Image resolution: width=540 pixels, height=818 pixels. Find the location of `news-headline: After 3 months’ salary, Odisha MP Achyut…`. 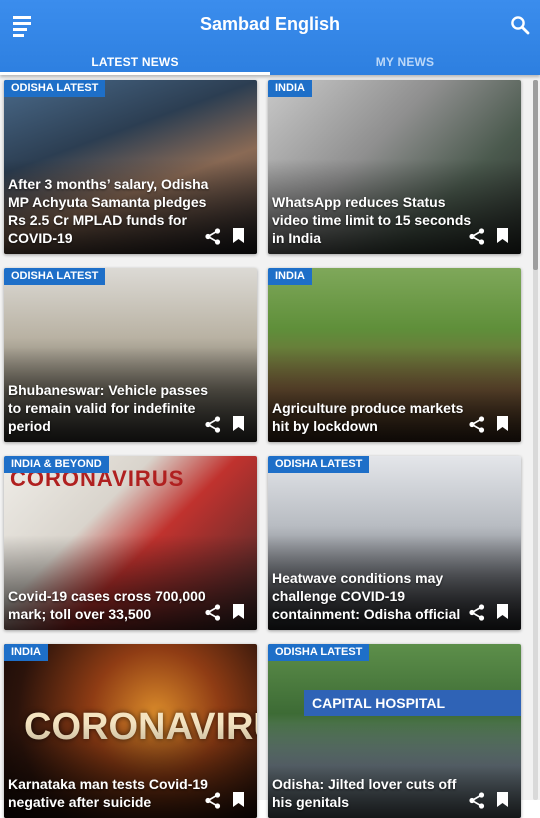

news-headline: After 3 months’ salary, Odisha MP Achyut… is located at coordinates (108, 211).